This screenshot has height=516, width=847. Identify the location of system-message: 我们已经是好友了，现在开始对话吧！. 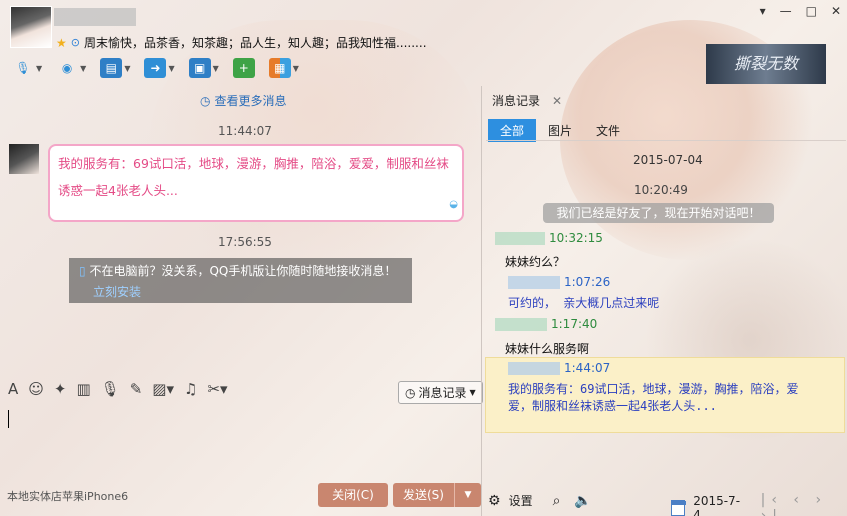
(658, 213).